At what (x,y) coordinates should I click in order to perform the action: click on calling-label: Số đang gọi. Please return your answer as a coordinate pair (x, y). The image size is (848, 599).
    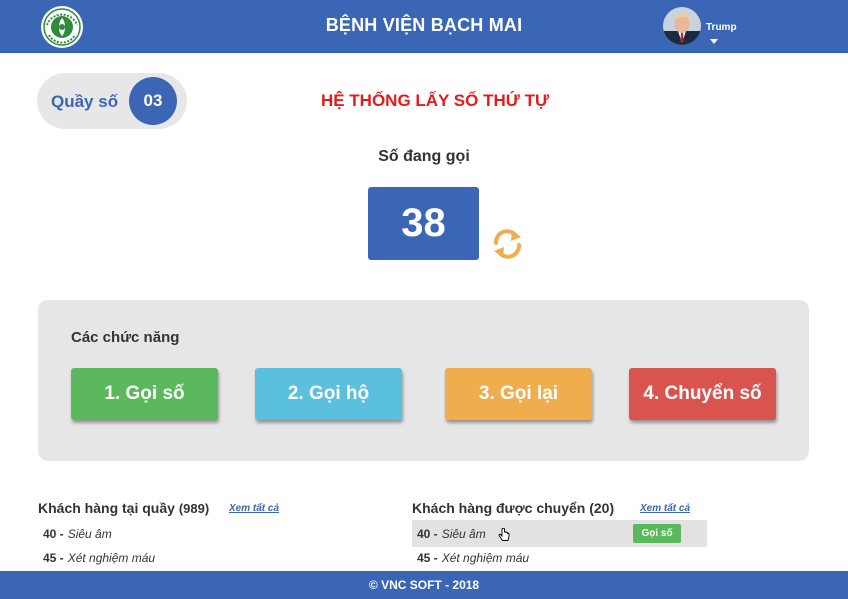
    Looking at the image, I should click on (424, 156).